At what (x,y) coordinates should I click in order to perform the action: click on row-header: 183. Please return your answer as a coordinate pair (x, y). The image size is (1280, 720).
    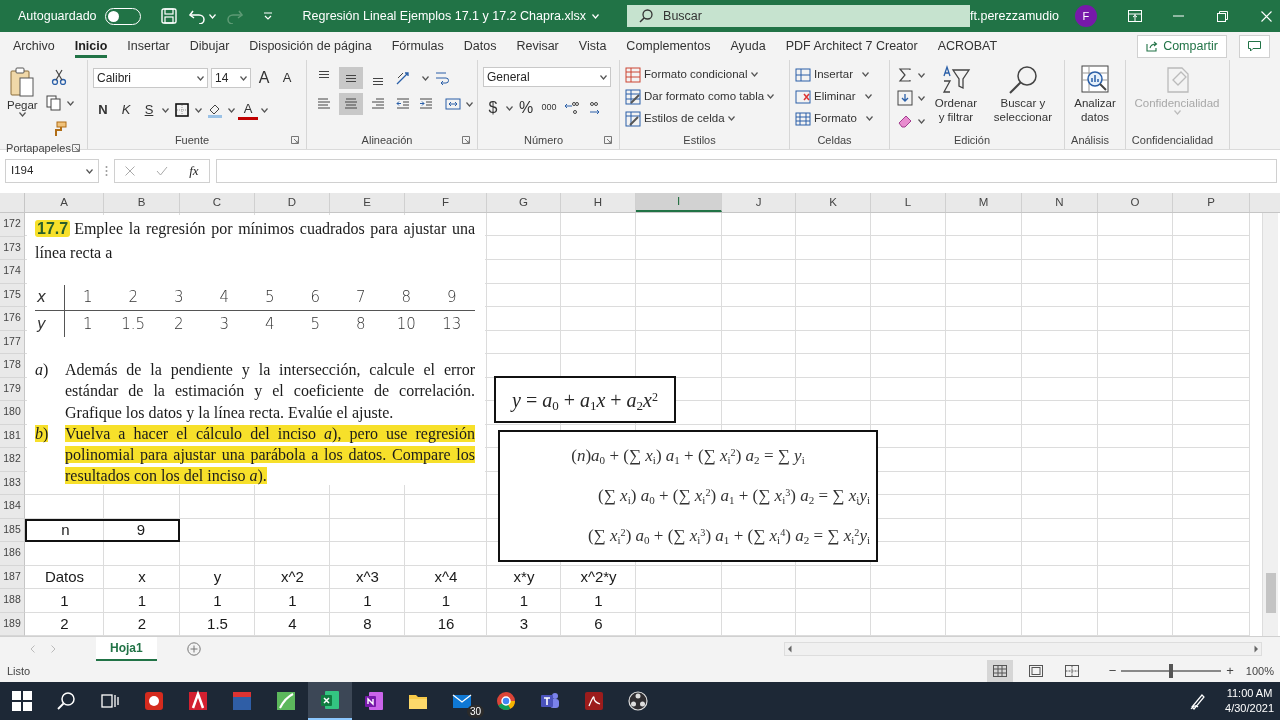
    Looking at the image, I should click on (12, 483).